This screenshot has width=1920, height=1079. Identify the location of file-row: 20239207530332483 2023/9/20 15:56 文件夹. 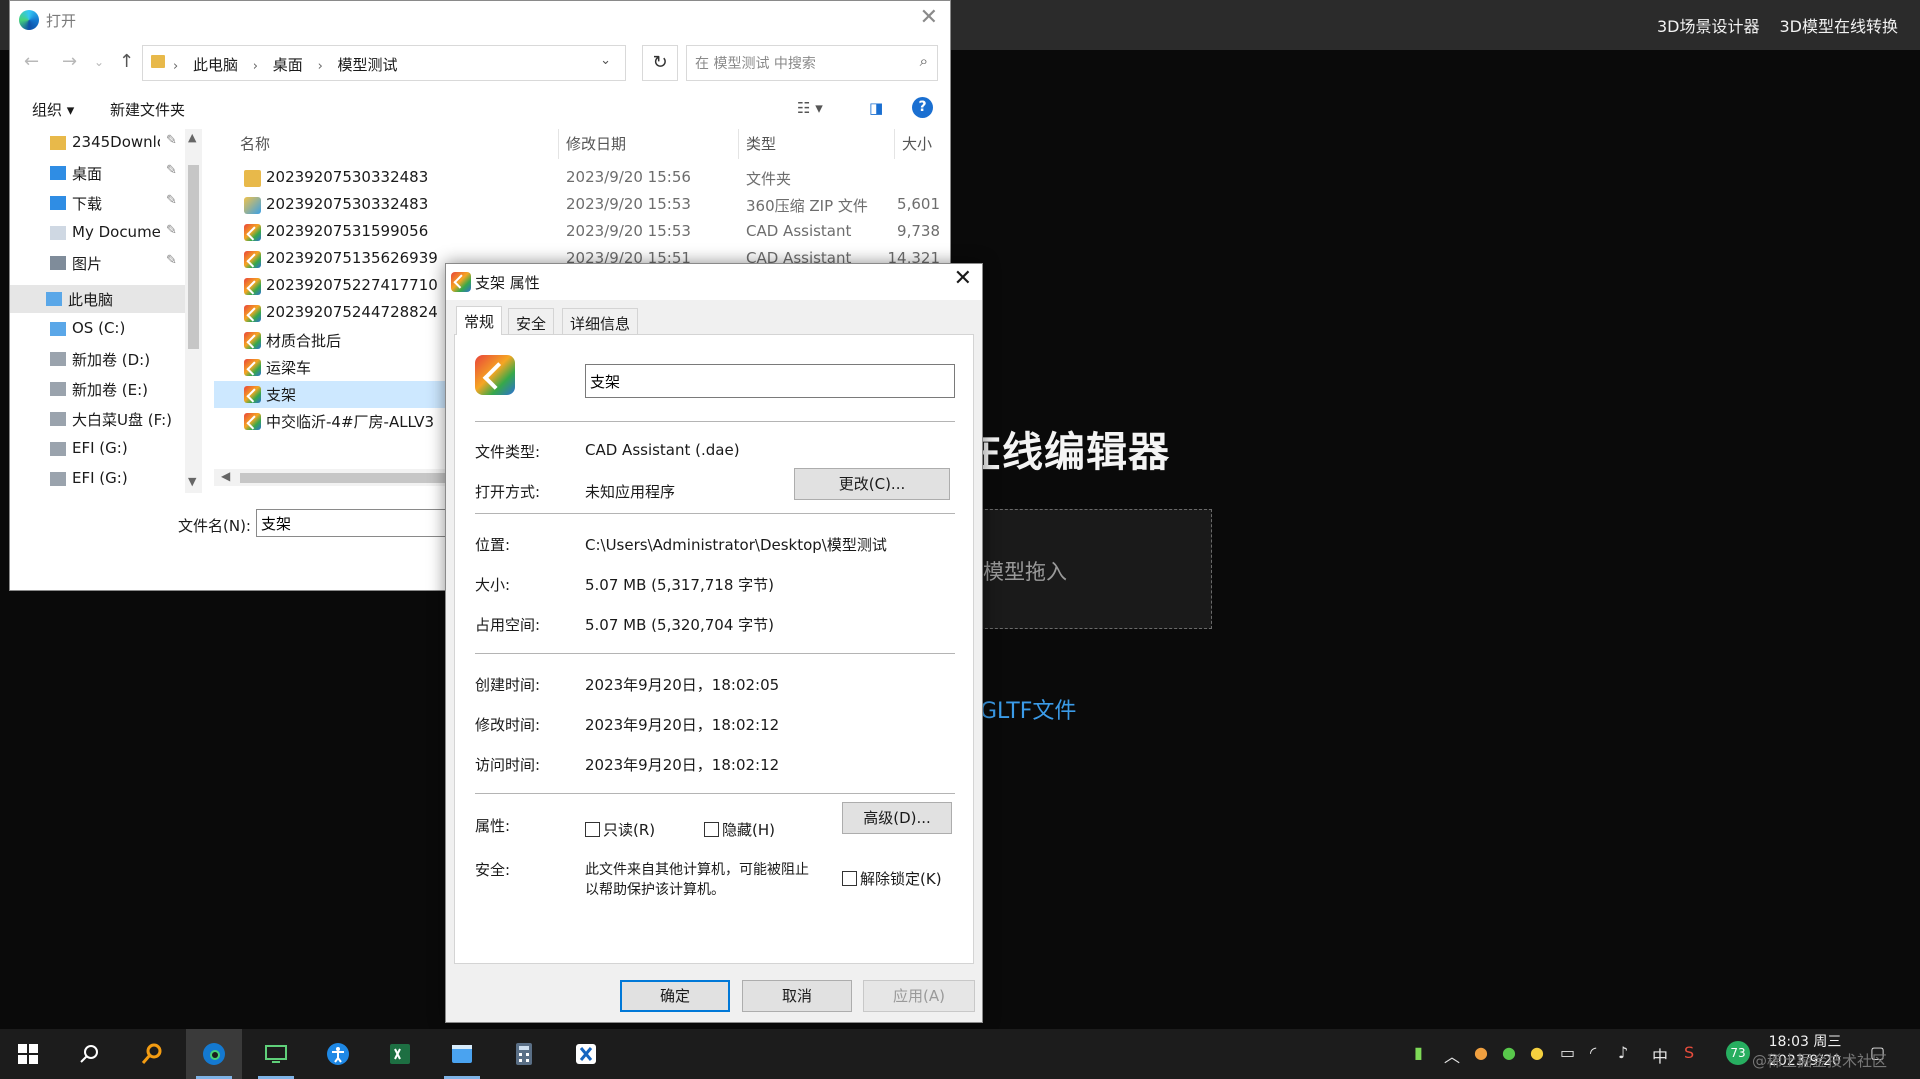
(582, 178).